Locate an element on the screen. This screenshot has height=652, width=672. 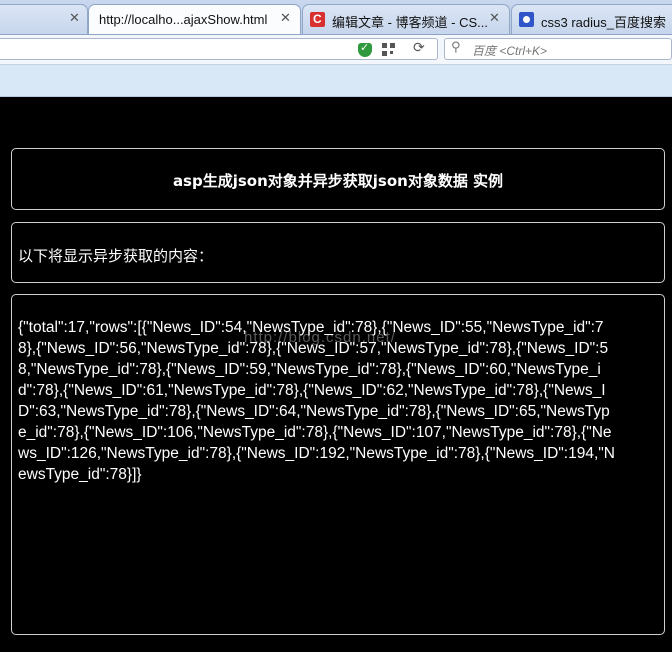
search-placeholder: 百度 <Ctrl+K> is located at coordinates (510, 51).